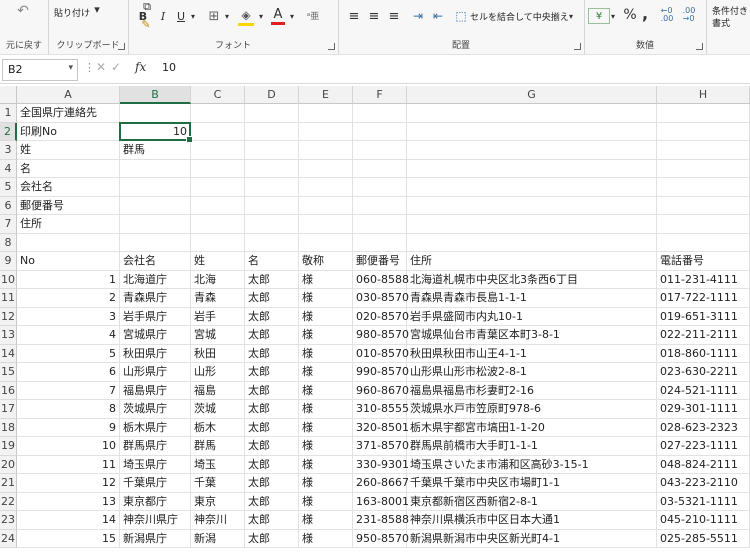 The image size is (750, 560). Describe the element at coordinates (272, 409) in the screenshot. I see `cell-d17: 太郎` at that location.